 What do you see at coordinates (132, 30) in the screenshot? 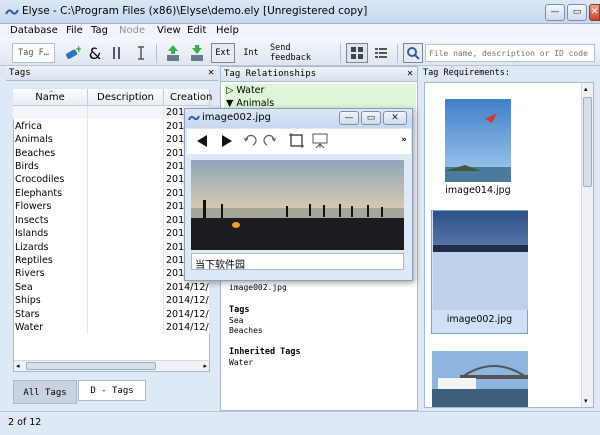
I see `menu-node: Node` at bounding box center [132, 30].